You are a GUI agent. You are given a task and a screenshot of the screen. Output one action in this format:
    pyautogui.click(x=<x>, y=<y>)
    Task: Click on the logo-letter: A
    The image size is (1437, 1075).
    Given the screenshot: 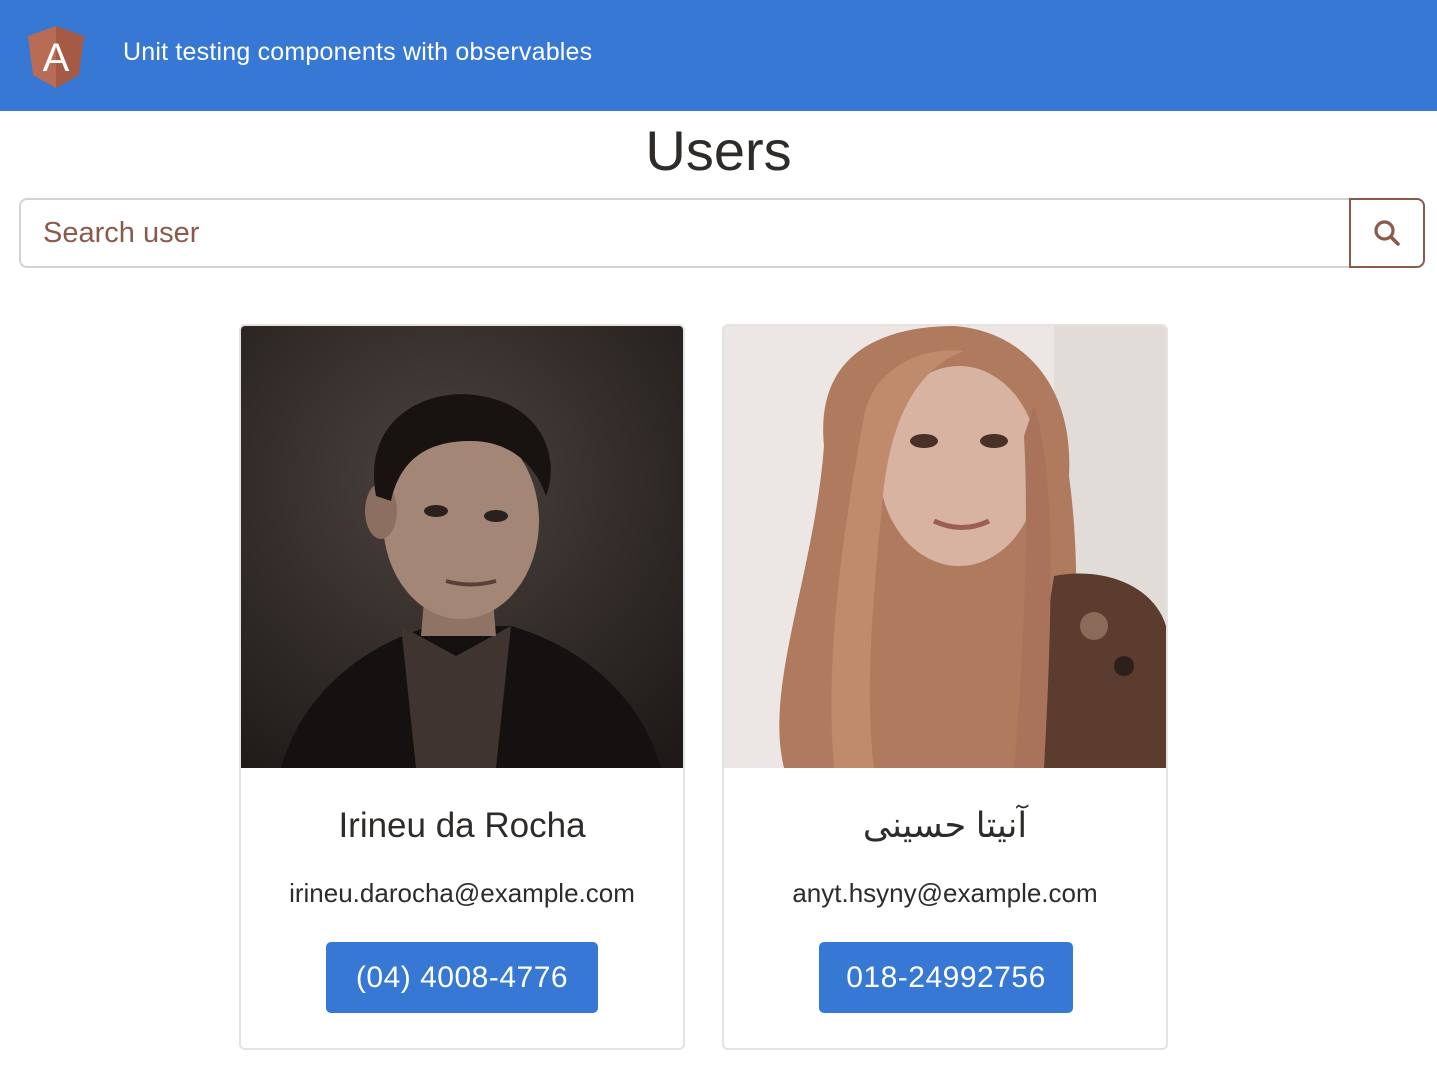 What is the action you would take?
    pyautogui.click(x=56, y=58)
    